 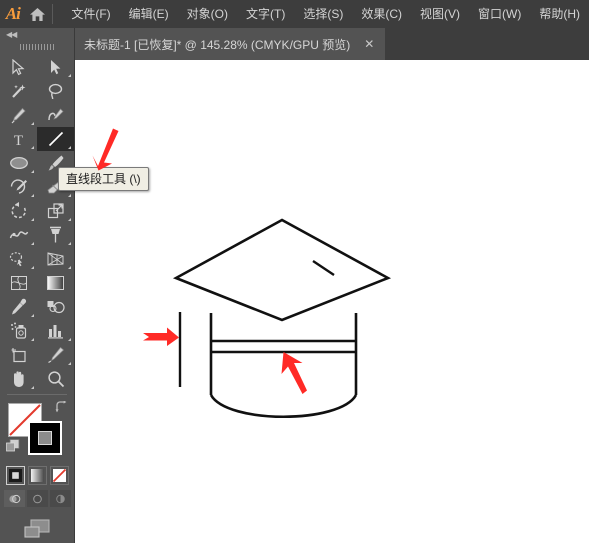 What do you see at coordinates (323, 14) in the screenshot?
I see `menu-item-select: 选择(S)` at bounding box center [323, 14].